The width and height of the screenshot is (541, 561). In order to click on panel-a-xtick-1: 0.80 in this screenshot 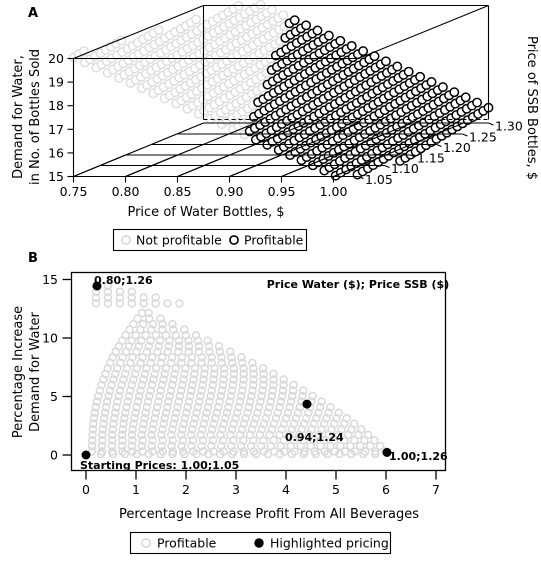, I will do `click(126, 191)`.